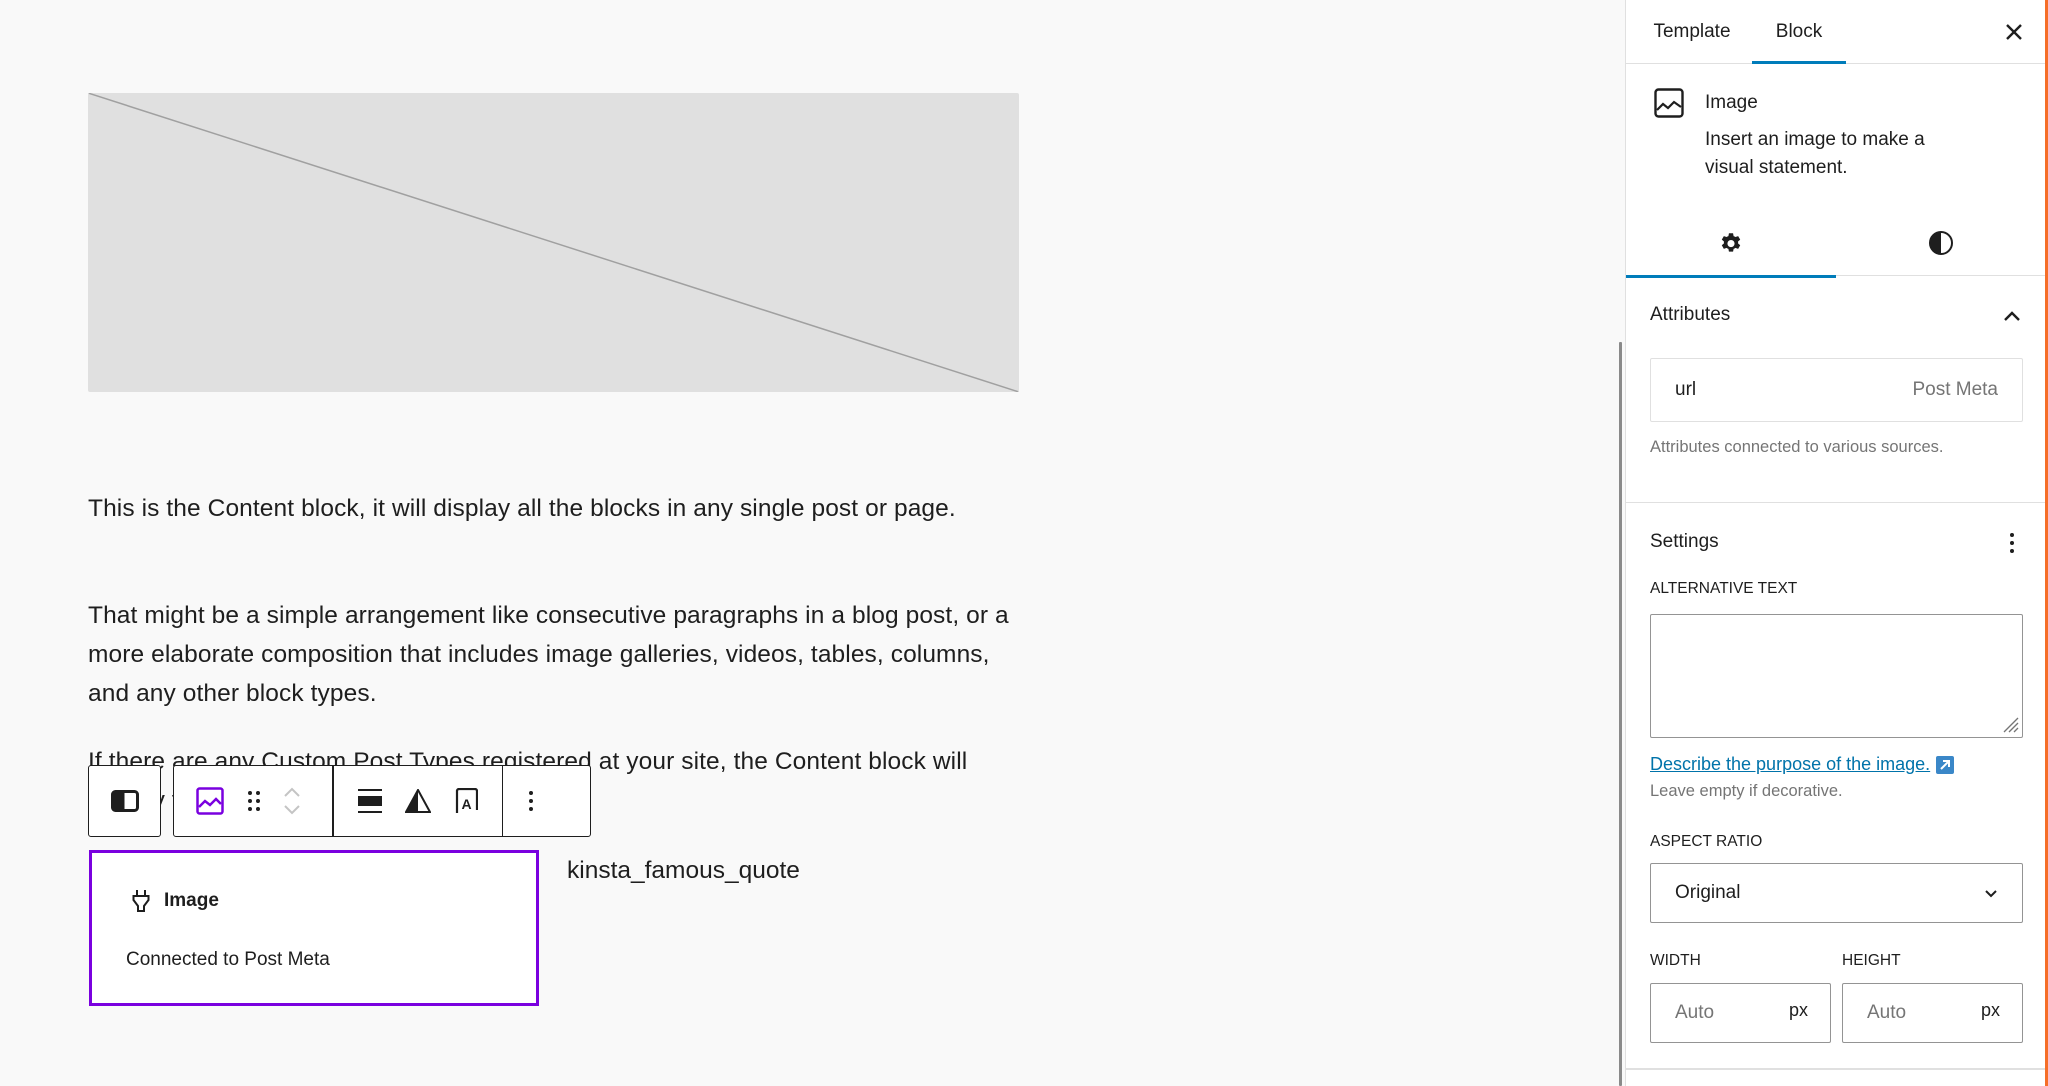  Describe the element at coordinates (141, 901) in the screenshot. I see `plug-icon` at that location.